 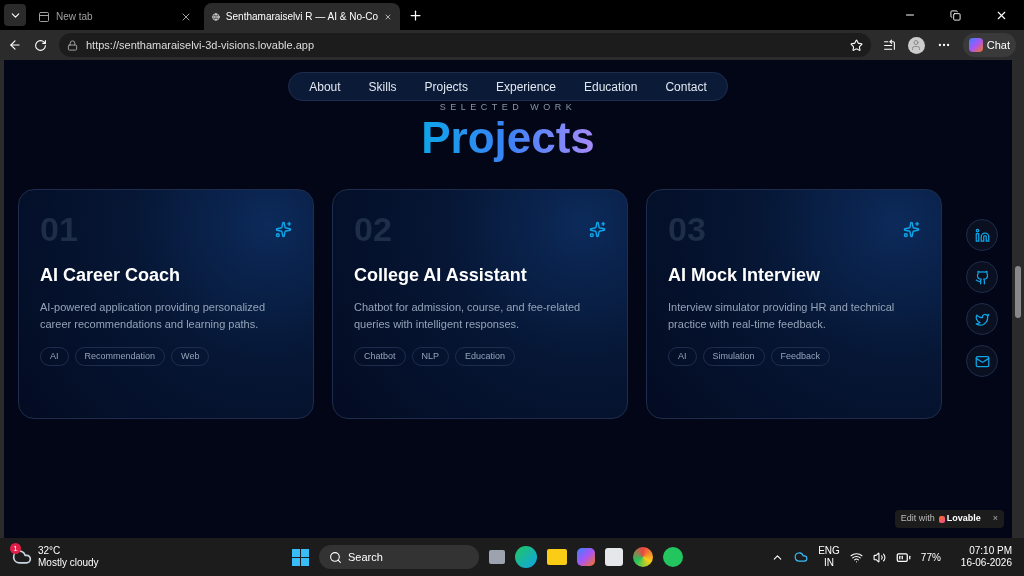 I want to click on github-button, so click(x=982, y=277).